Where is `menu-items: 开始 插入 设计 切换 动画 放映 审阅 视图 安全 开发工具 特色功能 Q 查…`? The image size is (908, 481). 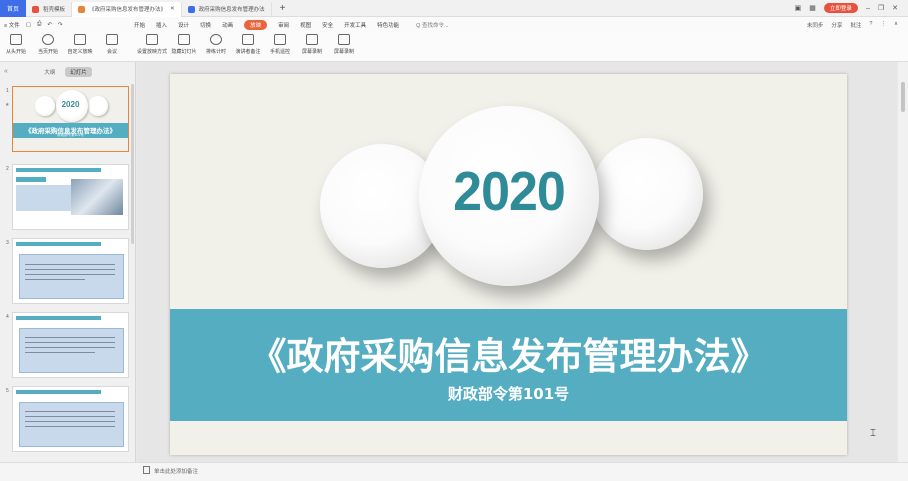 menu-items: 开始 插入 设计 切换 动画 放映 审阅 视图 安全 开发工具 特色功能 Q 查… is located at coordinates (291, 24).